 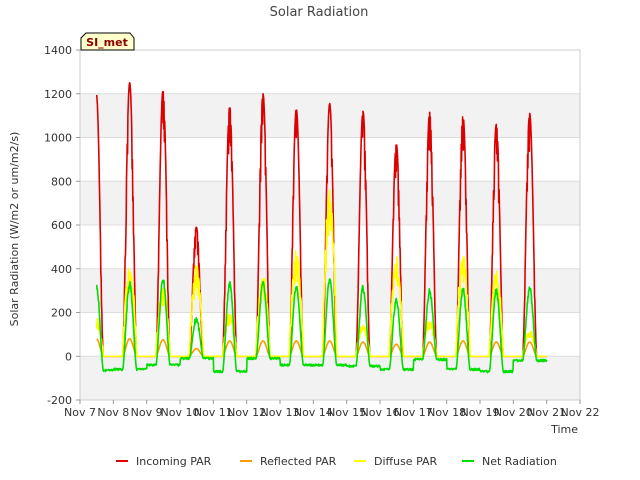 What do you see at coordinates (147, 412) in the screenshot?
I see `x-tick-label: Nov 9` at bounding box center [147, 412].